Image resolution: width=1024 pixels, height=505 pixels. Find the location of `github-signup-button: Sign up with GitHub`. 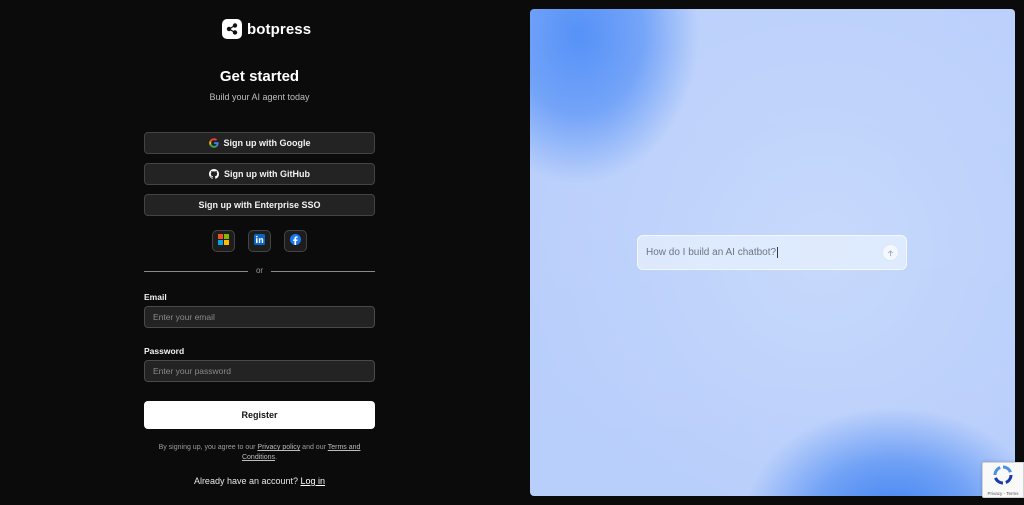

github-signup-button: Sign up with GitHub is located at coordinates (259, 174).